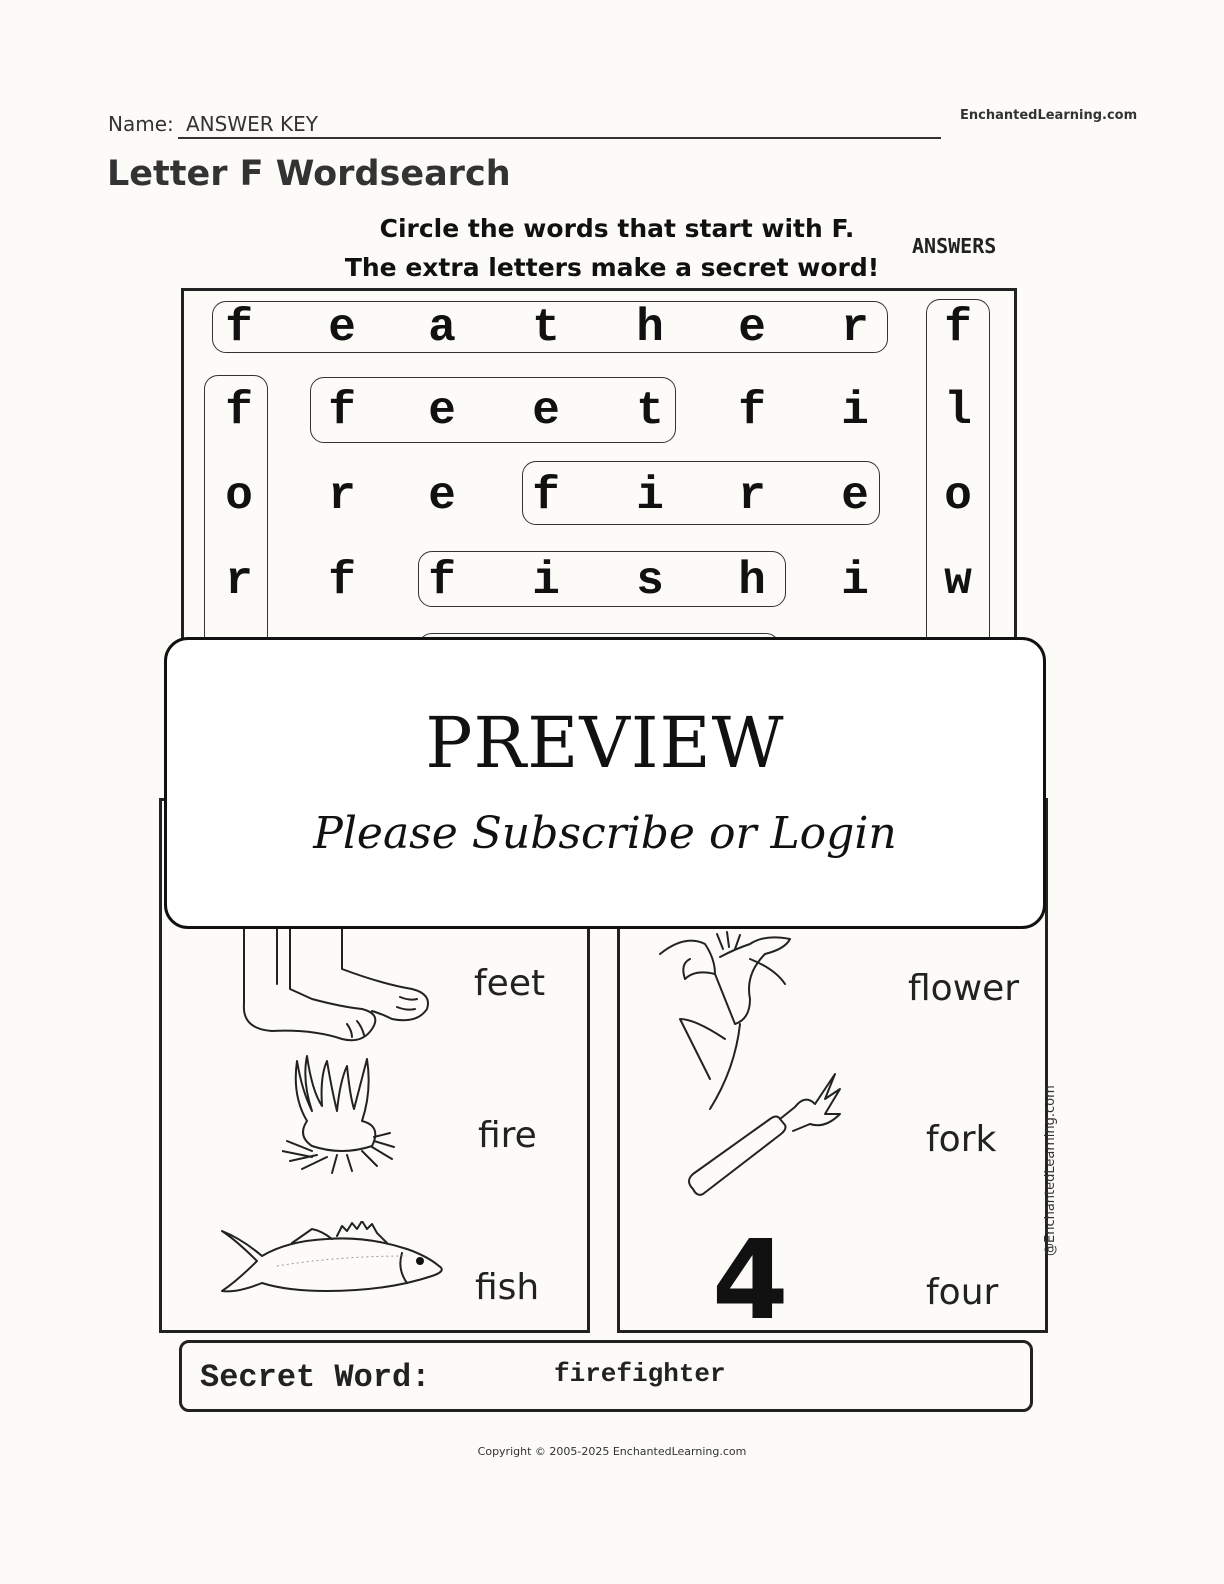 The image size is (1224, 1584). What do you see at coordinates (640, 1374) in the screenshot?
I see `secret-word-value: firefighter` at bounding box center [640, 1374].